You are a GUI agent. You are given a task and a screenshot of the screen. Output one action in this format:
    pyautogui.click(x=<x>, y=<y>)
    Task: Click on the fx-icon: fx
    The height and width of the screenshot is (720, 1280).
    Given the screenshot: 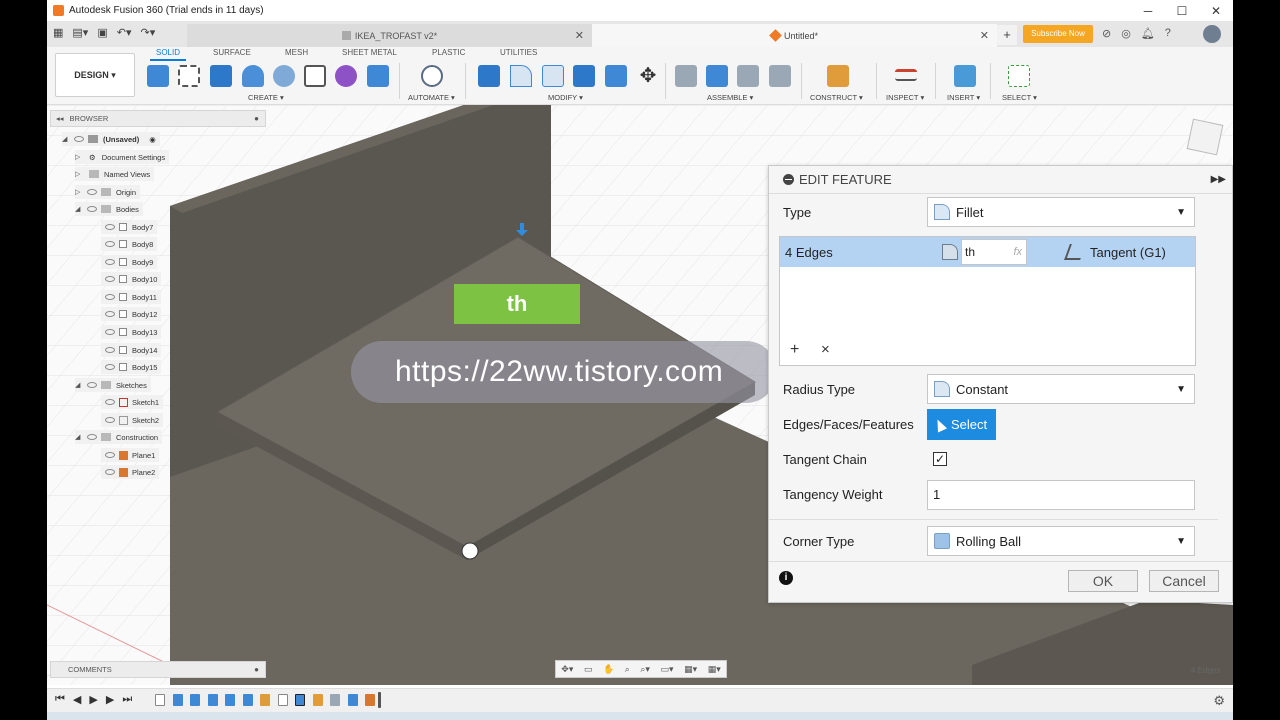 What is the action you would take?
    pyautogui.click(x=1017, y=252)
    